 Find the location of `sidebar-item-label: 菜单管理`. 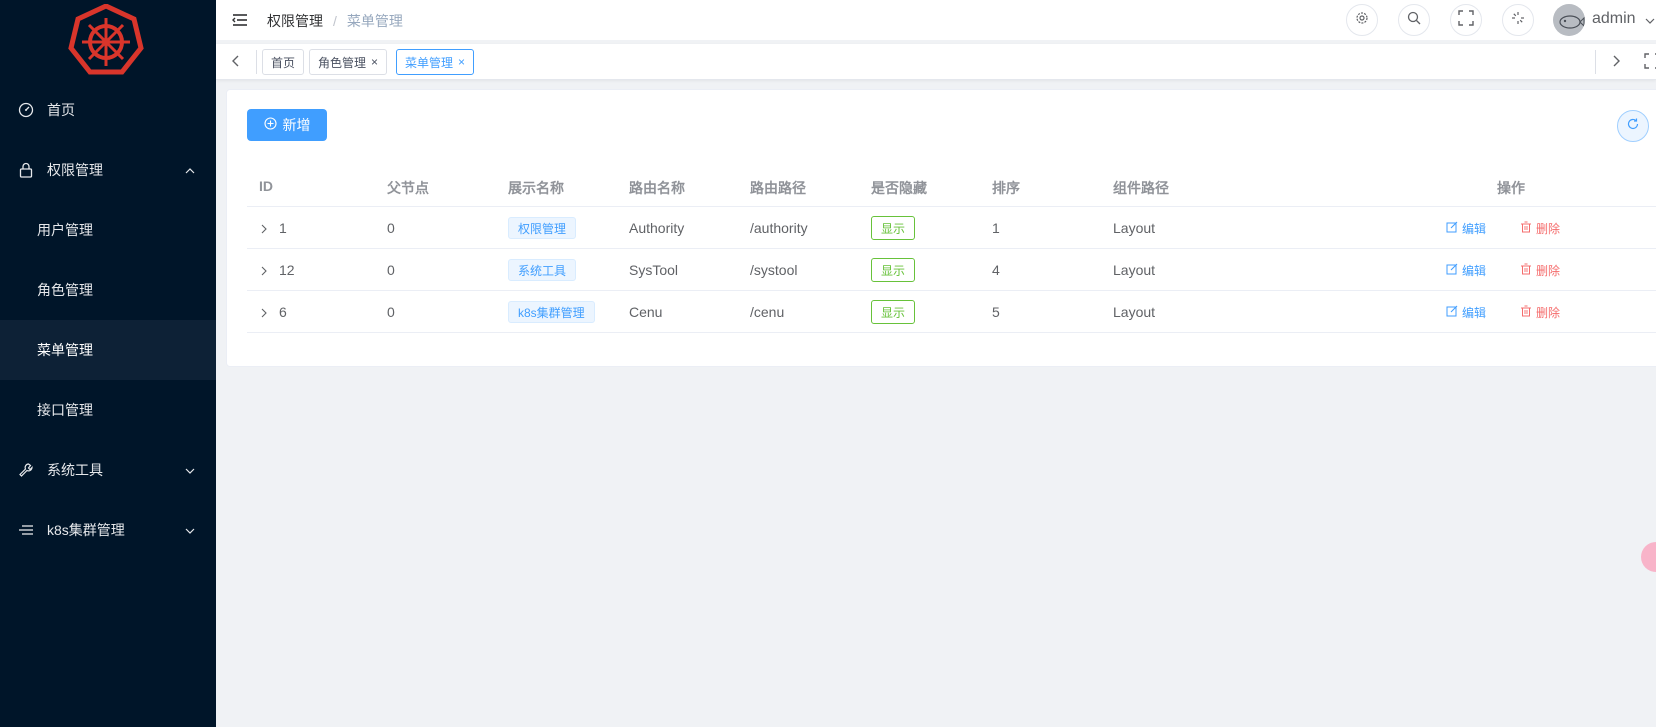

sidebar-item-label: 菜单管理 is located at coordinates (65, 350).